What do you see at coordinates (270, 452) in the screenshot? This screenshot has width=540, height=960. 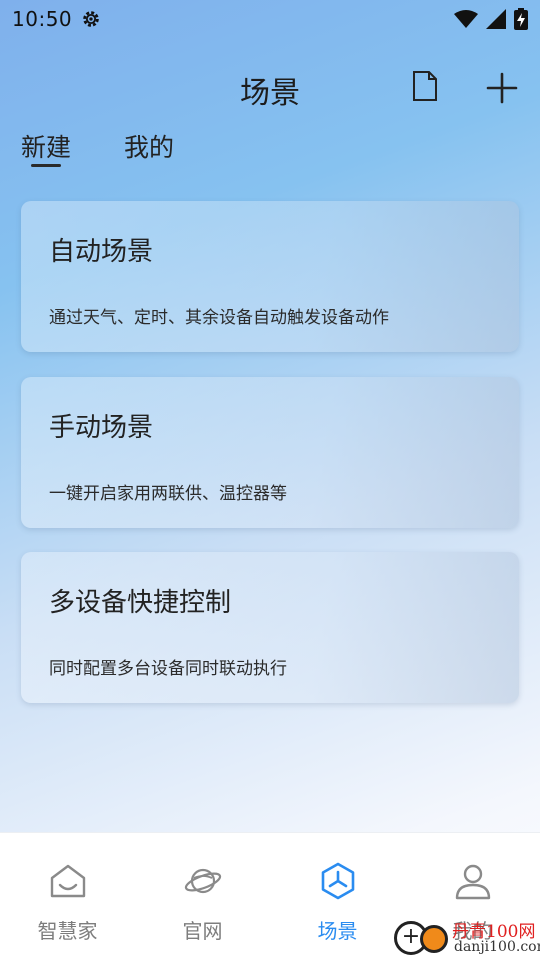 I see `scene-card-manual: 手动场景 一键开启家用两联供、温控器等` at bounding box center [270, 452].